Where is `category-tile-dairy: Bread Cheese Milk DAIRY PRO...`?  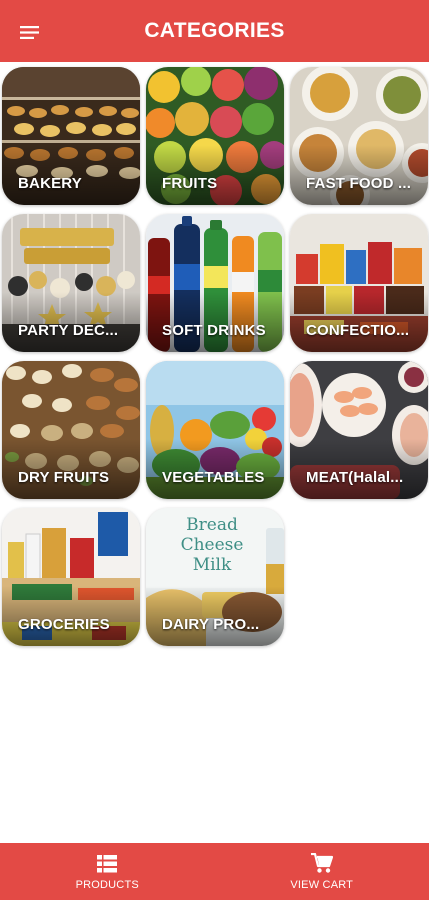 category-tile-dairy: Bread Cheese Milk DAIRY PRO... is located at coordinates (215, 577).